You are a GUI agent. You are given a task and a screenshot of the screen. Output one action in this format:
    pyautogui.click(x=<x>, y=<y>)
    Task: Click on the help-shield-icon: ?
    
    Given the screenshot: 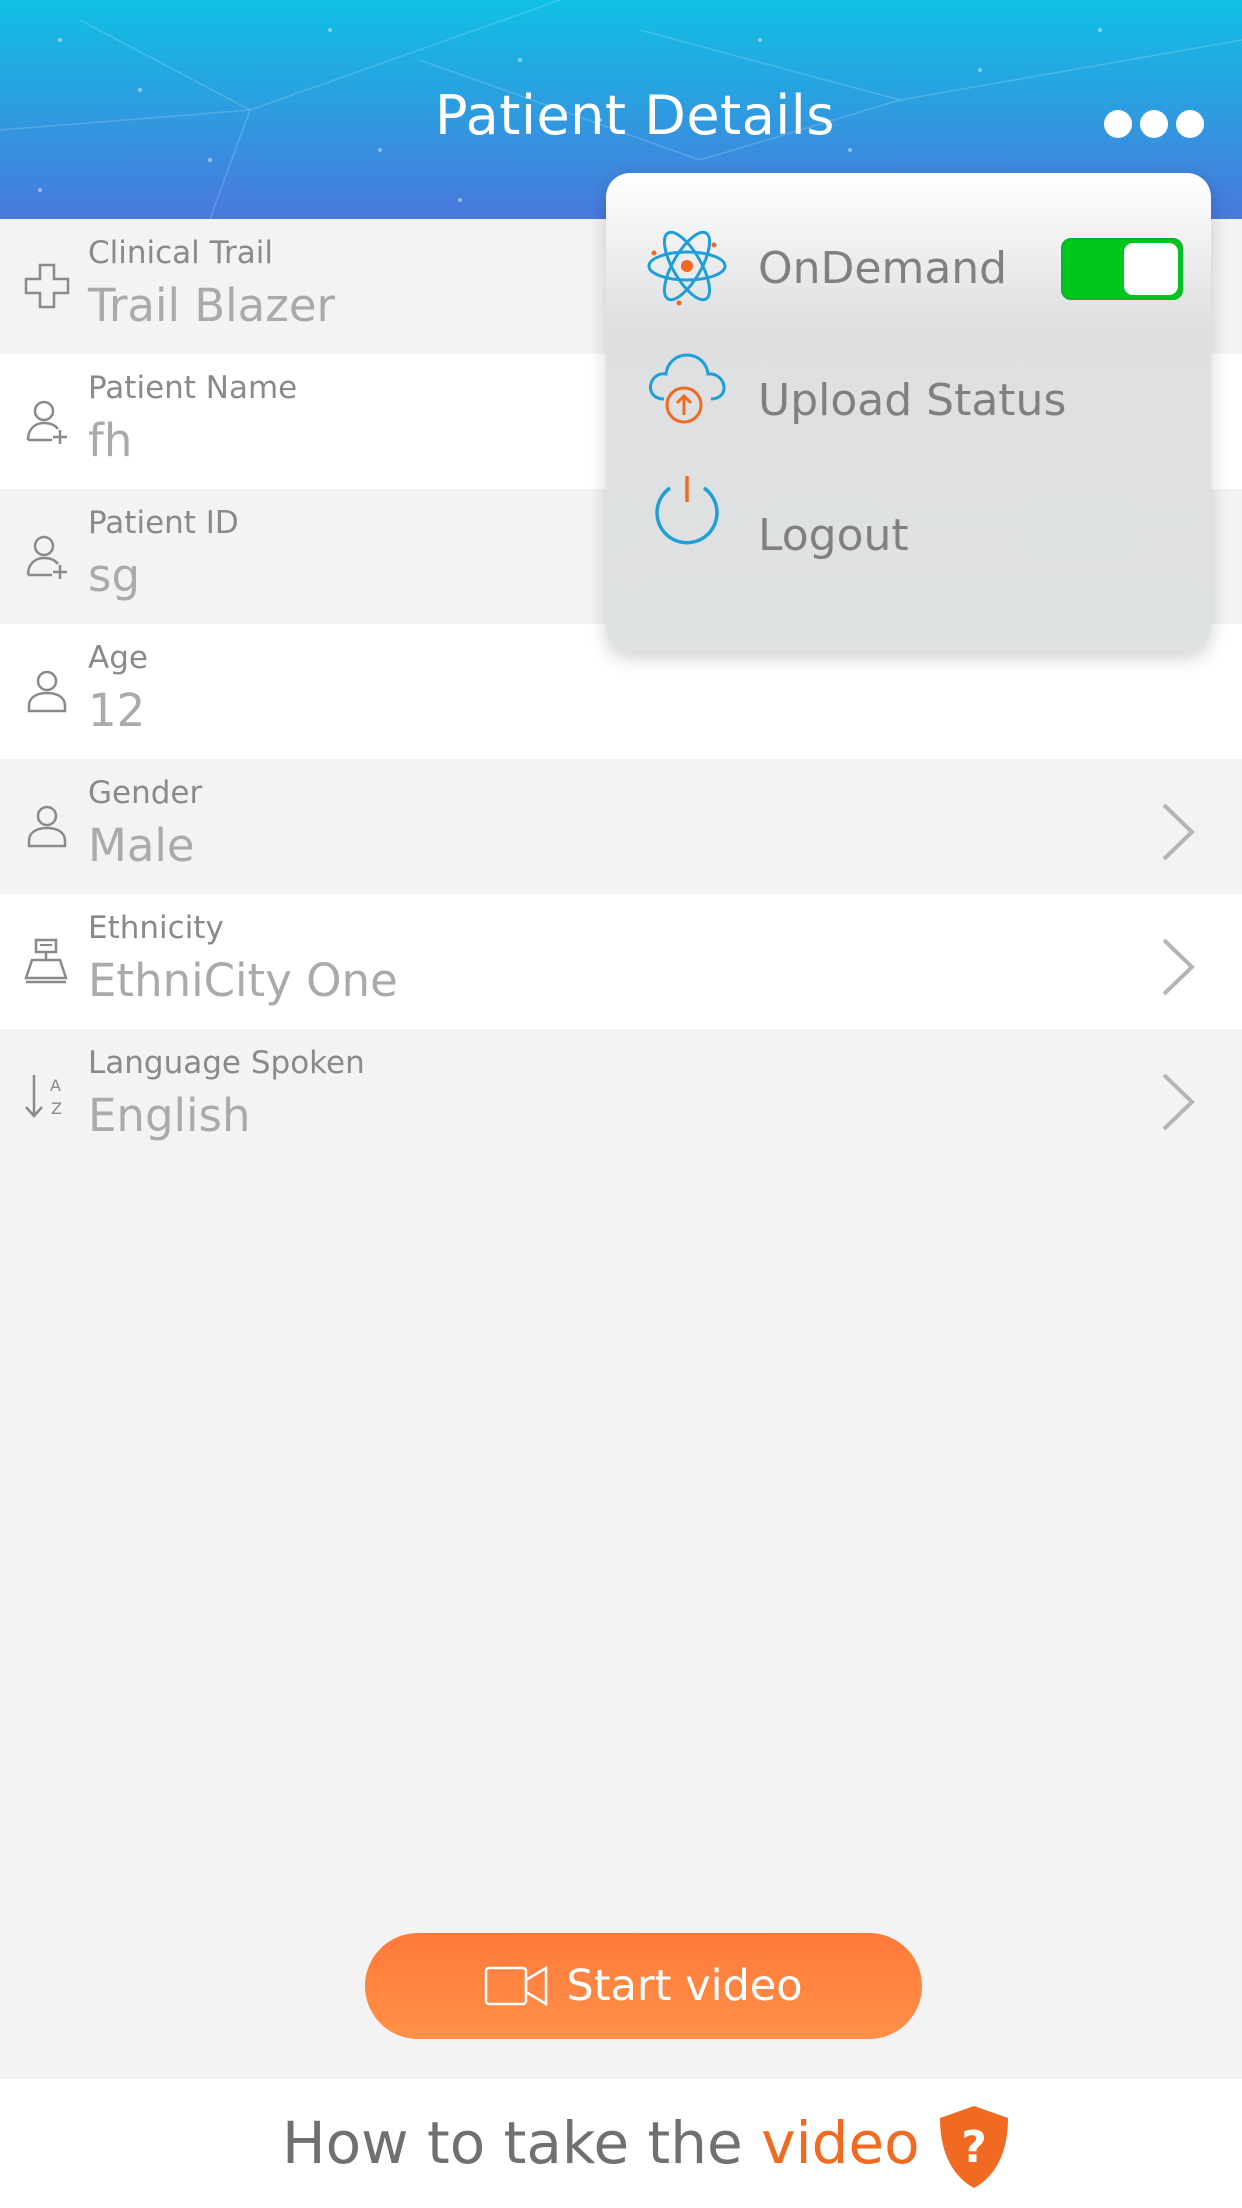 What is the action you would take?
    pyautogui.click(x=974, y=2147)
    